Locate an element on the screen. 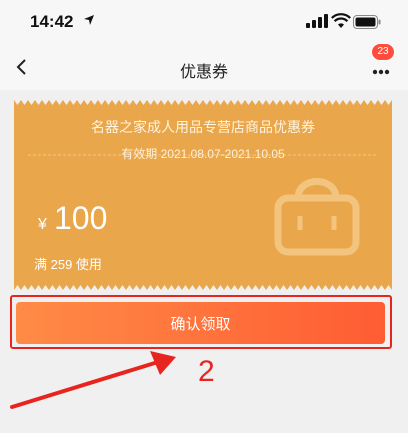  coupon-amount: 100 is located at coordinates (81, 218).